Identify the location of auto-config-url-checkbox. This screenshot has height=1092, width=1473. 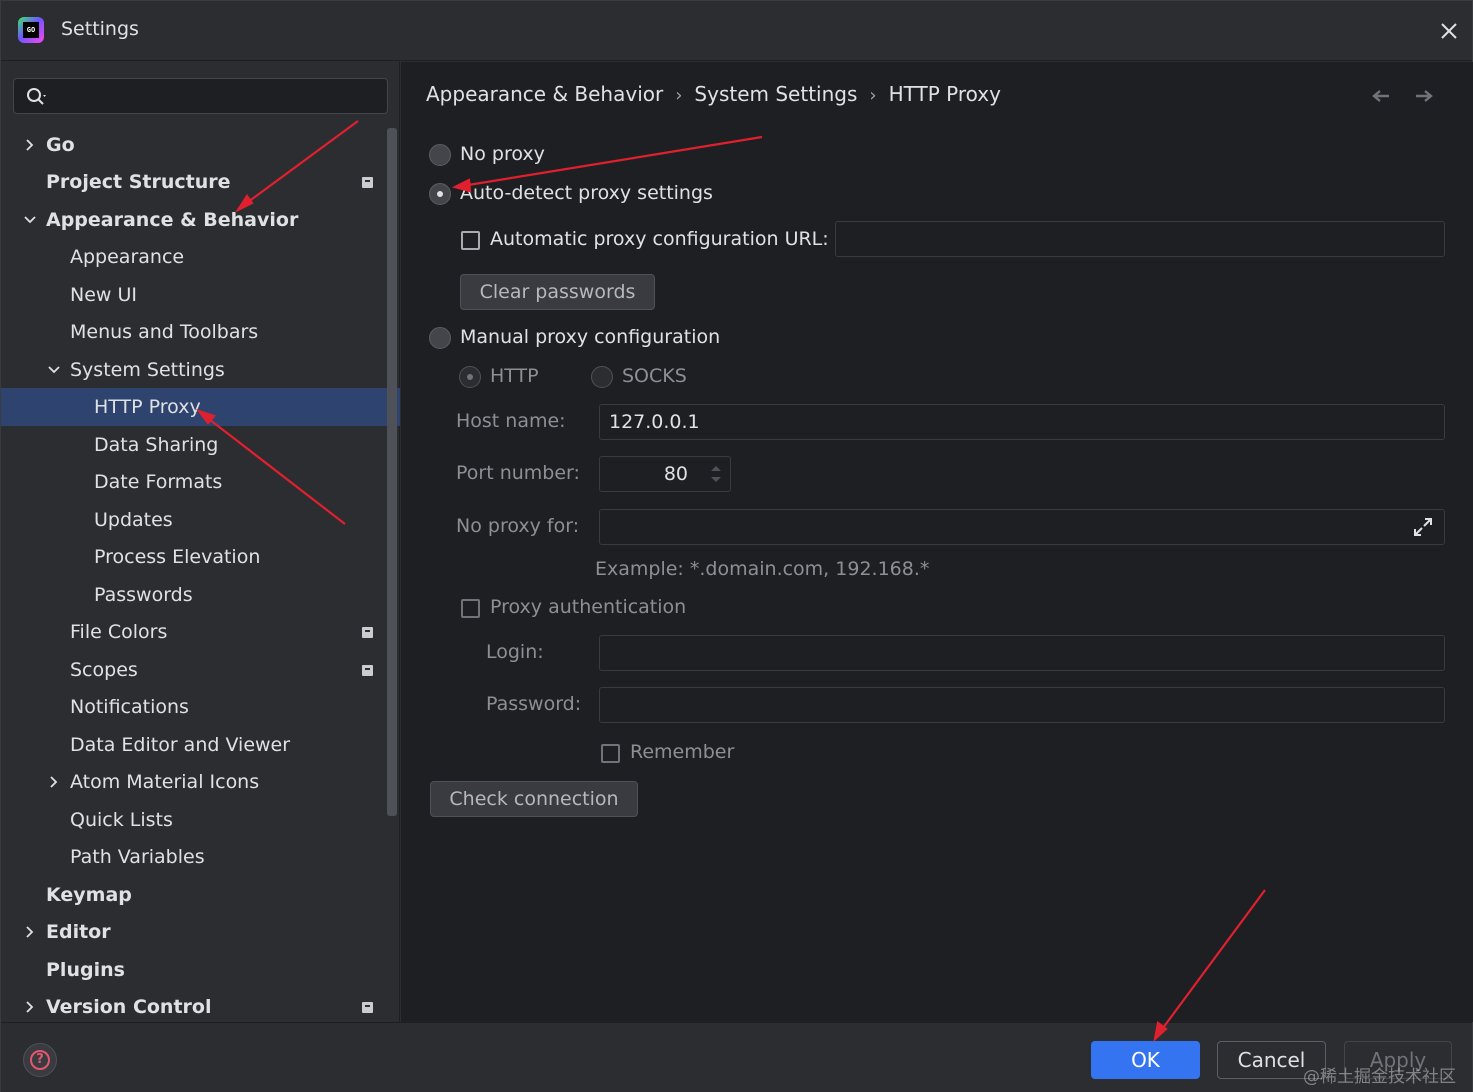
(470, 240).